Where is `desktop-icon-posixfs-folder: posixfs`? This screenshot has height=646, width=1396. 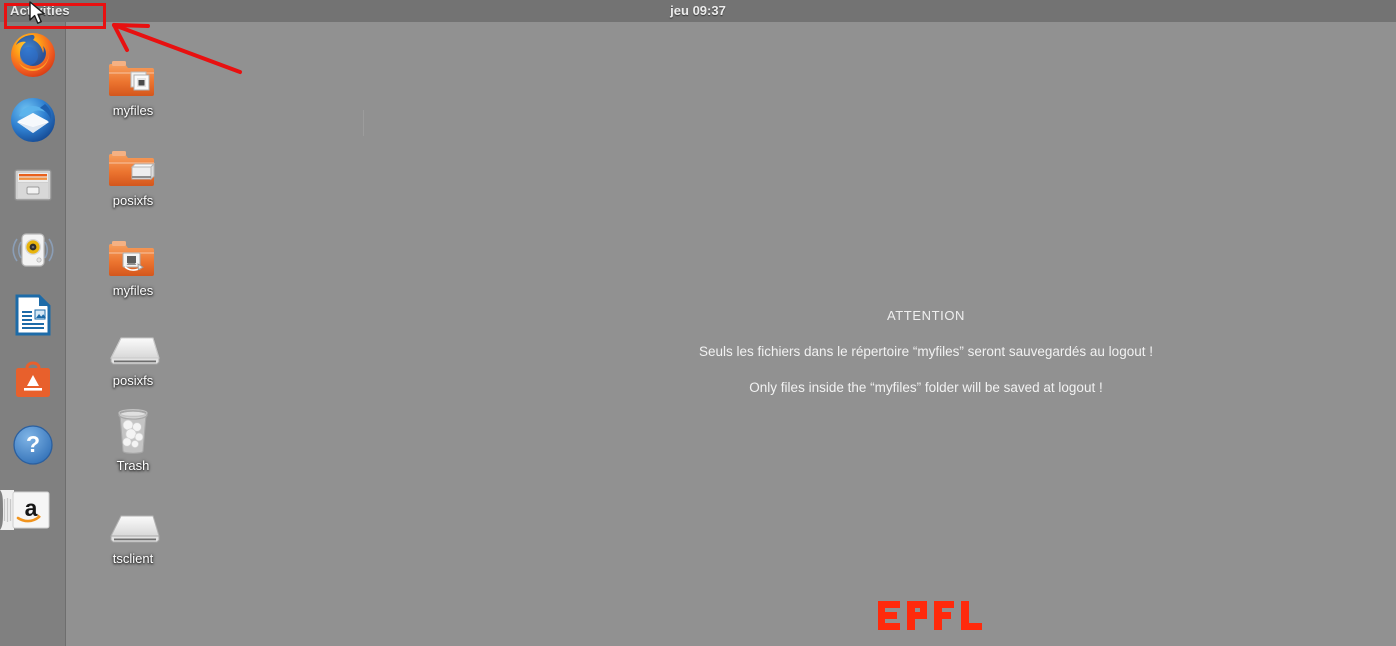 desktop-icon-posixfs-folder: posixfs is located at coordinates (133, 174).